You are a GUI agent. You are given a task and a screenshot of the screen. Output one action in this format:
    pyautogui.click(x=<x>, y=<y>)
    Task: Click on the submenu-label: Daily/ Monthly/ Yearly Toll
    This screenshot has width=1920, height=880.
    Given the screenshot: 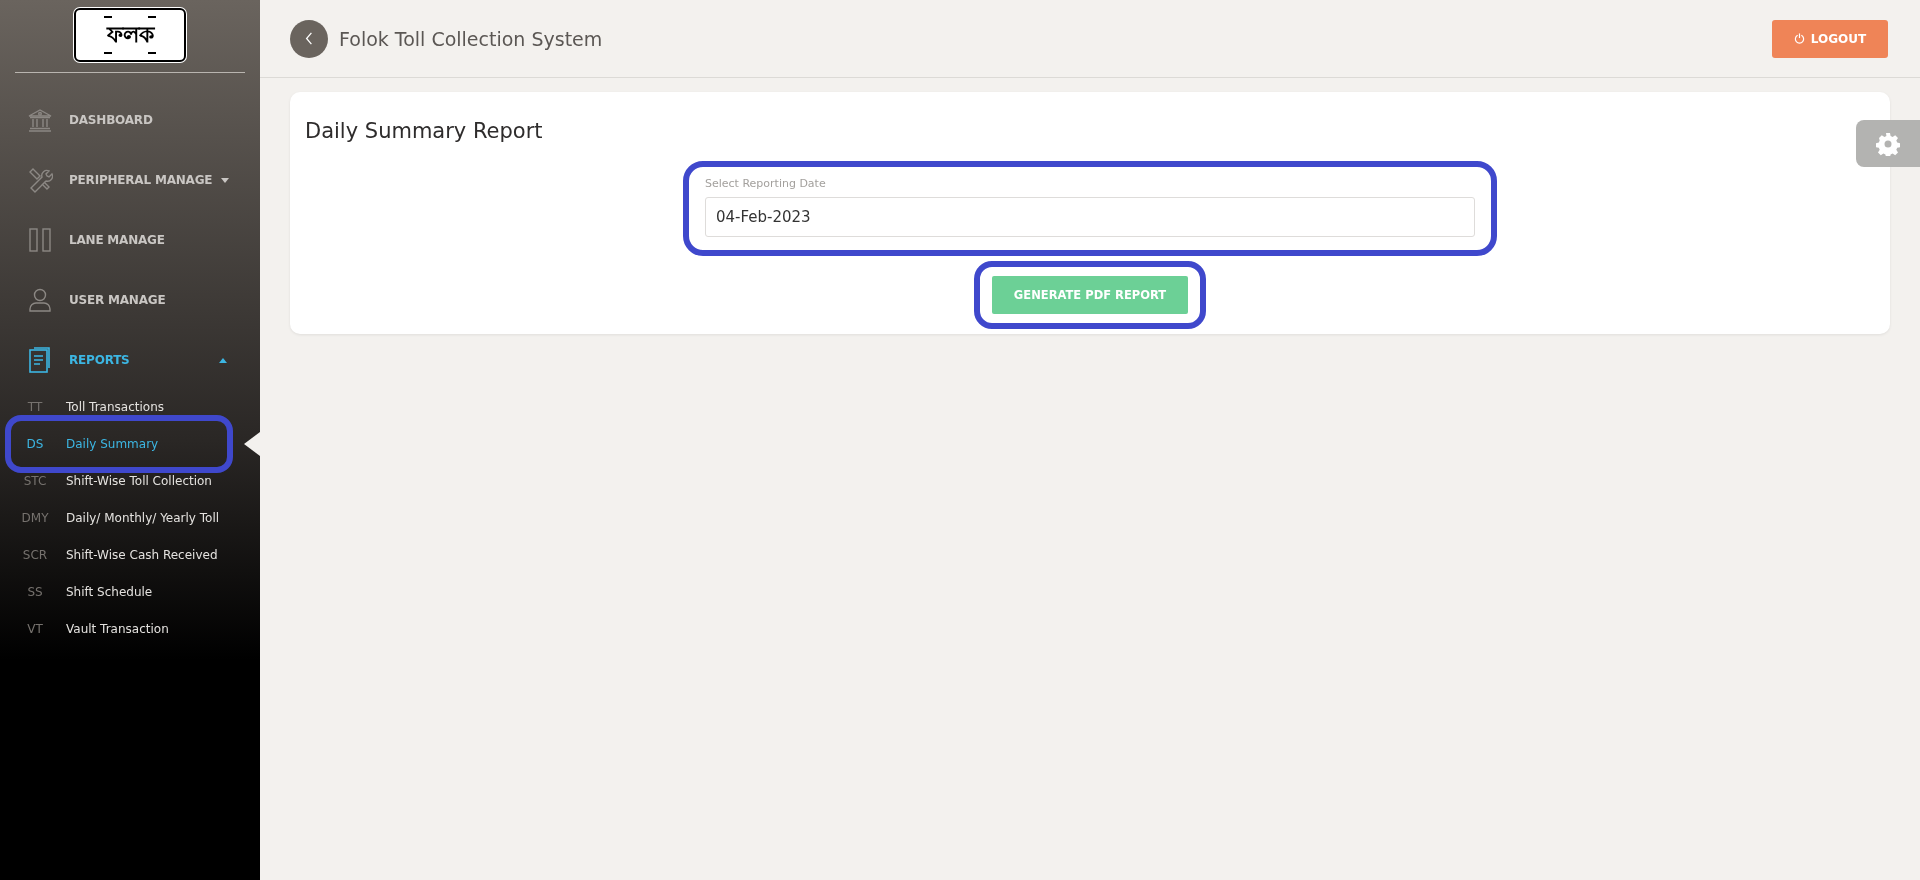 What is the action you would take?
    pyautogui.click(x=143, y=517)
    